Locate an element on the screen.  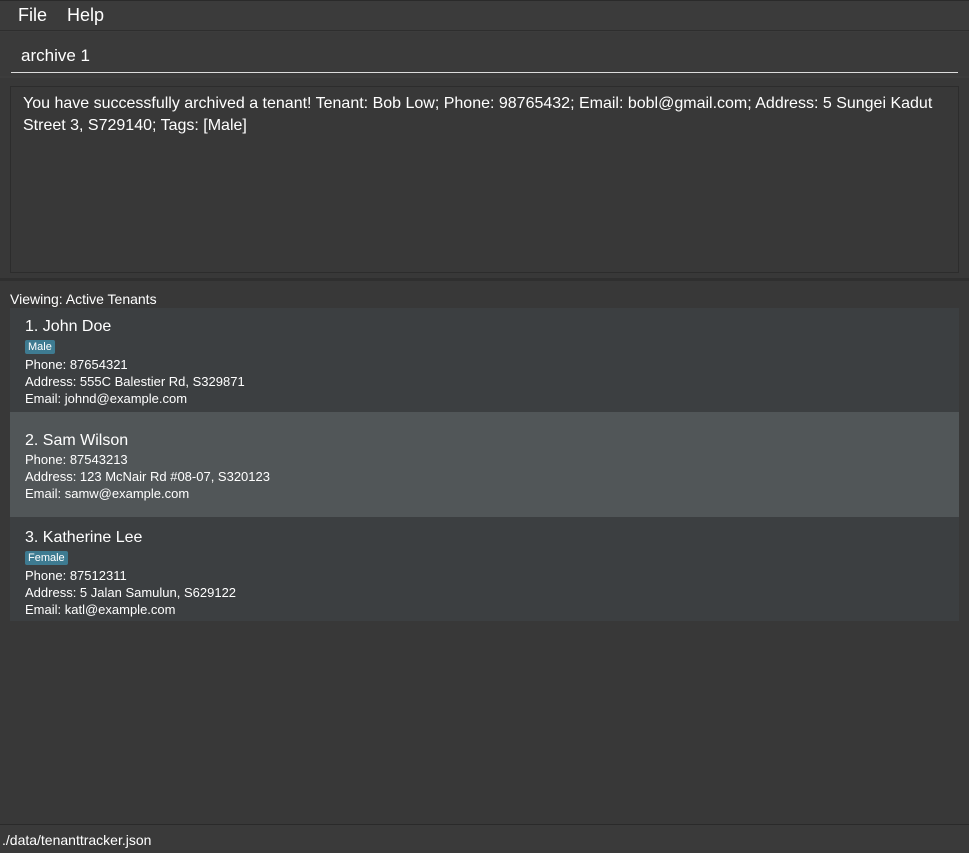
tenant-name: 3. Katherine Lee is located at coordinates (84, 537).